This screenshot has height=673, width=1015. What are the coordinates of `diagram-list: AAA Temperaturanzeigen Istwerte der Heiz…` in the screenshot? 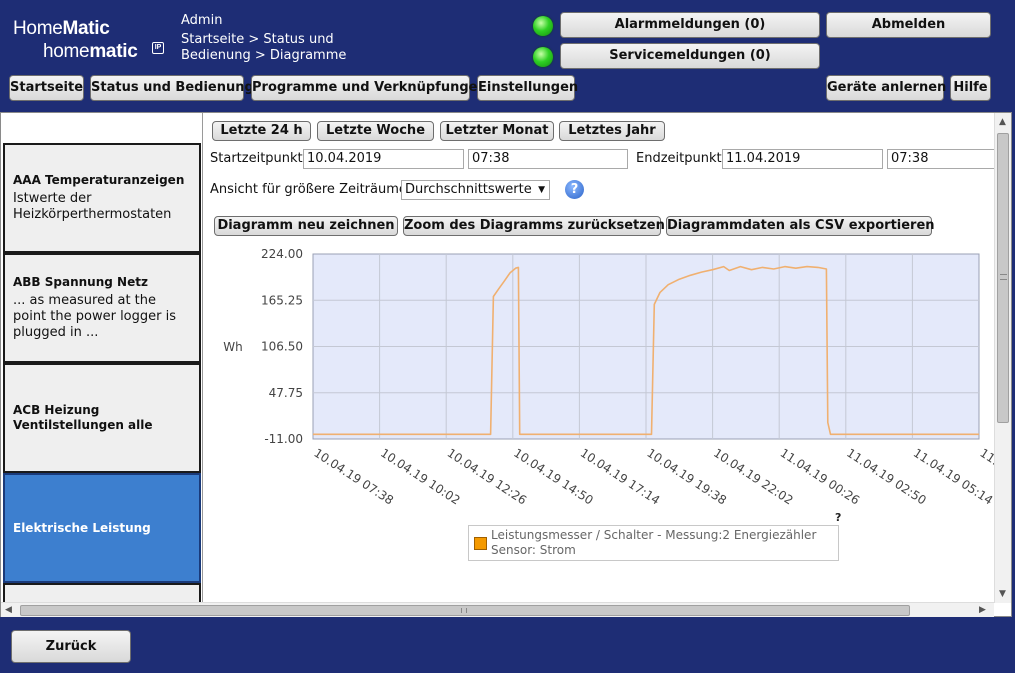 It's located at (102, 358).